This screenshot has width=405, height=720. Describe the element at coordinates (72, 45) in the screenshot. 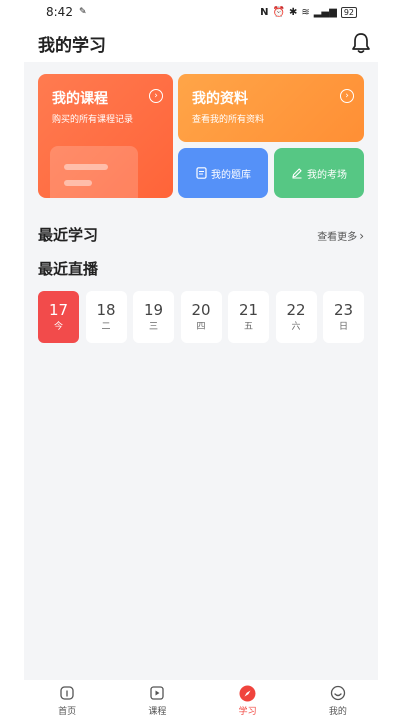

I see `page-title: 我的学习` at that location.